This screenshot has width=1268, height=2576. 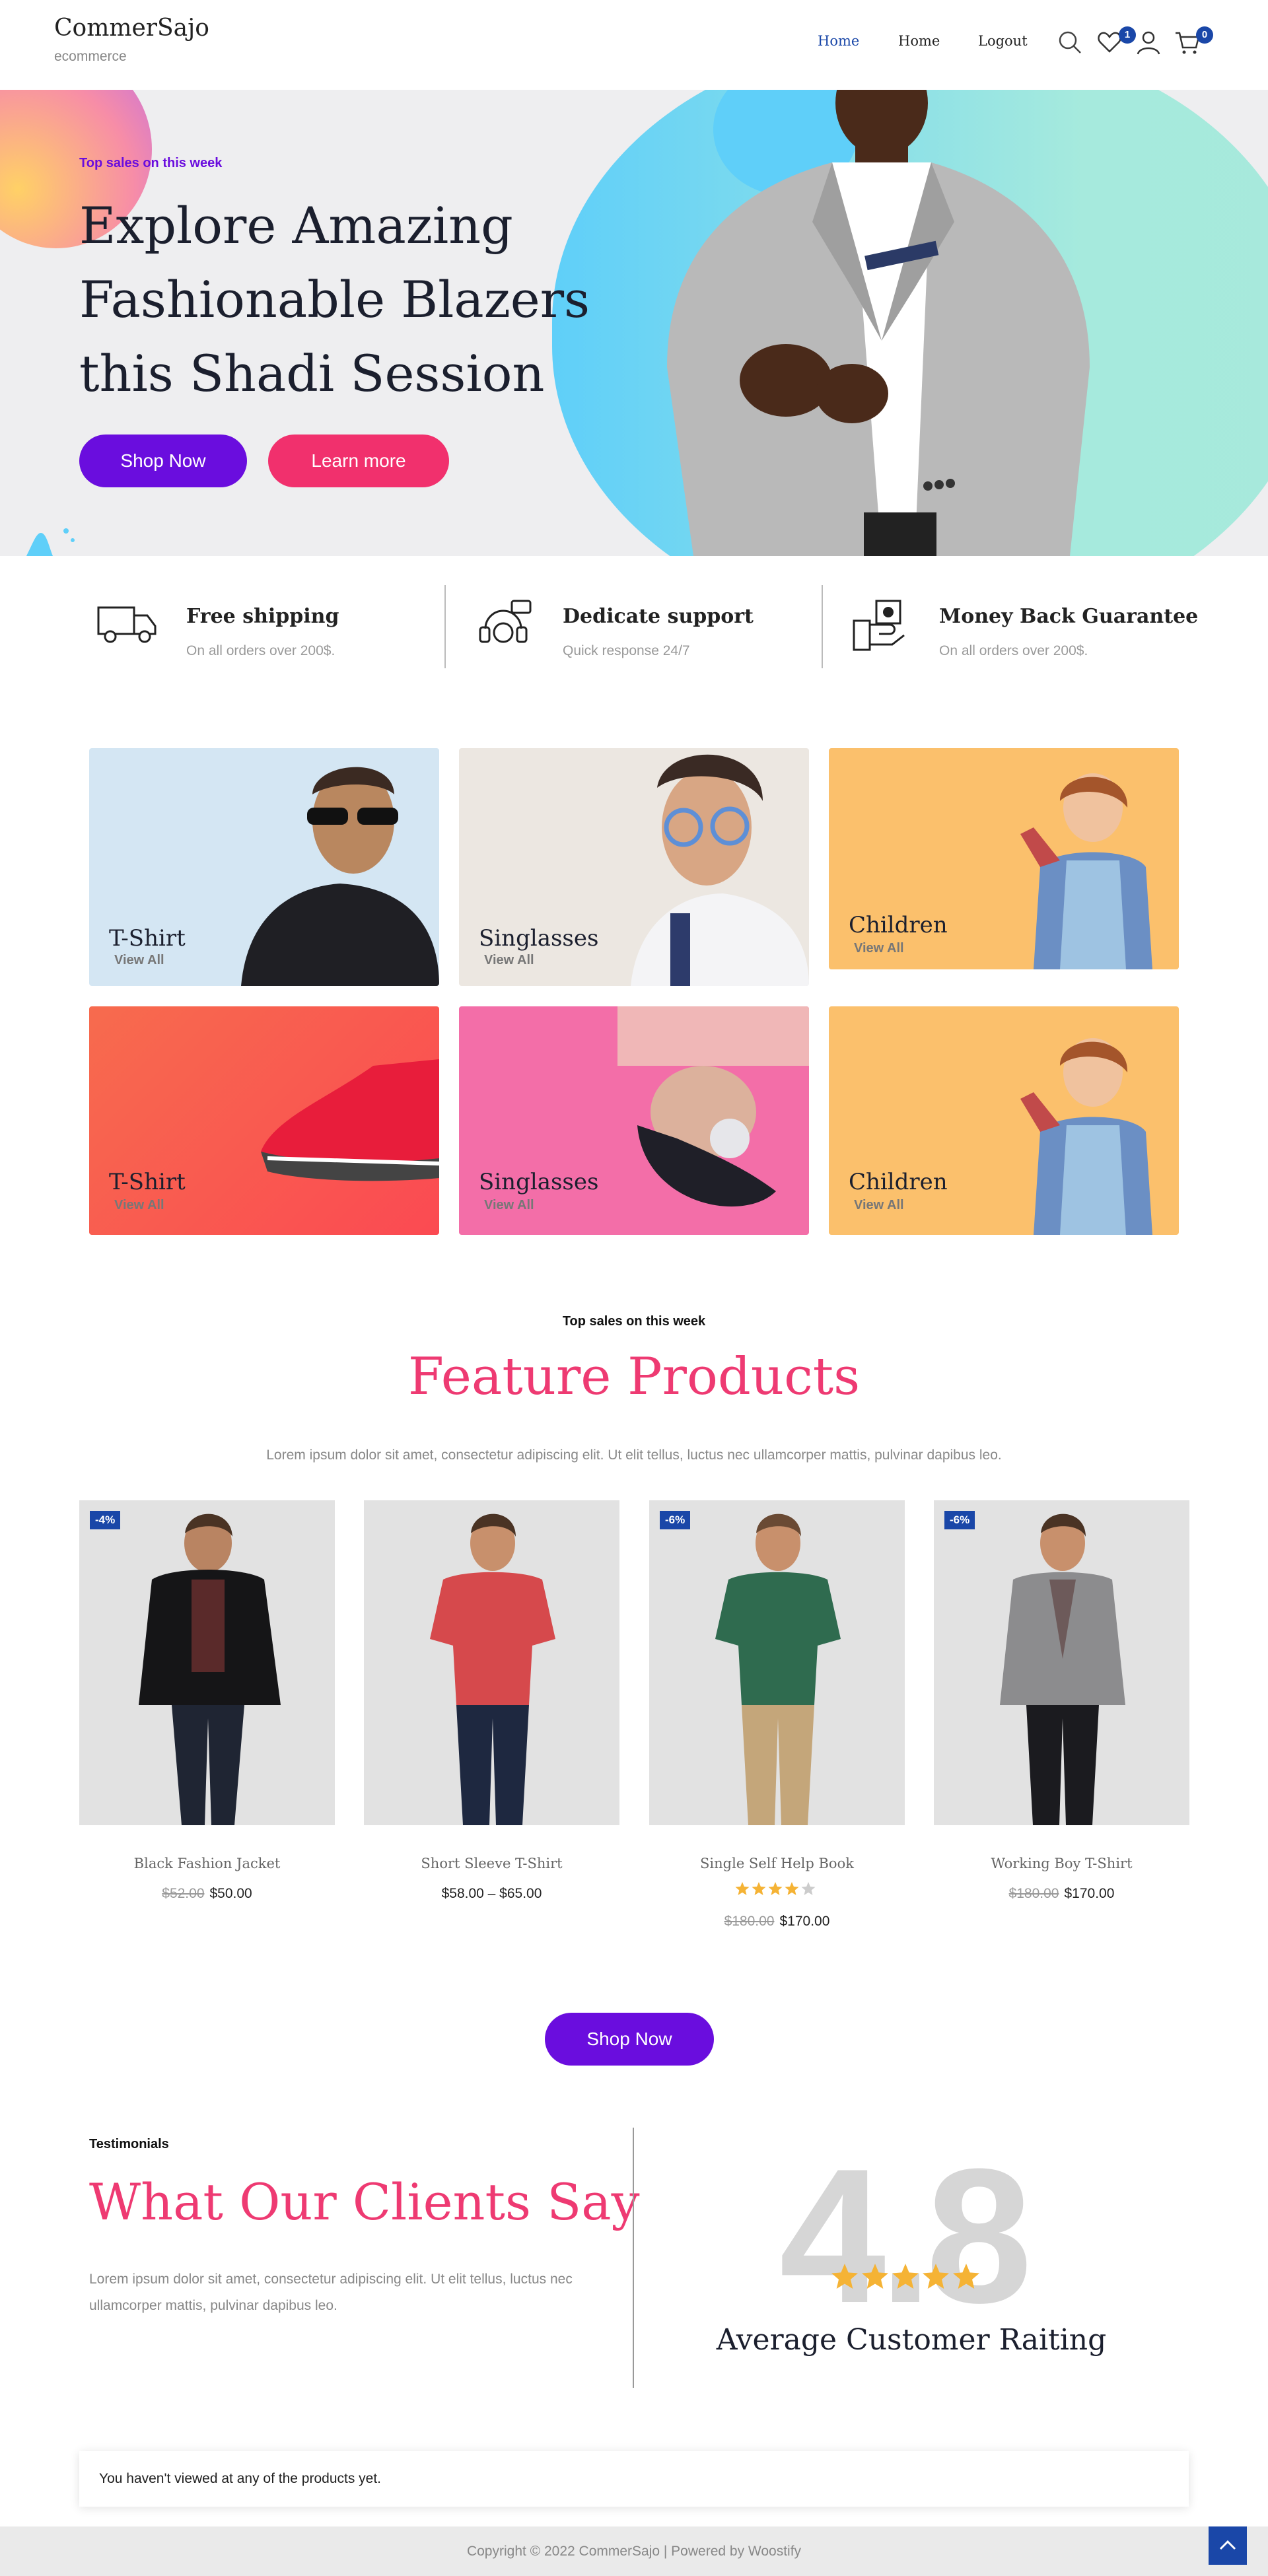 What do you see at coordinates (163, 461) in the screenshot?
I see `hero-shop-now-button: Shop Now` at bounding box center [163, 461].